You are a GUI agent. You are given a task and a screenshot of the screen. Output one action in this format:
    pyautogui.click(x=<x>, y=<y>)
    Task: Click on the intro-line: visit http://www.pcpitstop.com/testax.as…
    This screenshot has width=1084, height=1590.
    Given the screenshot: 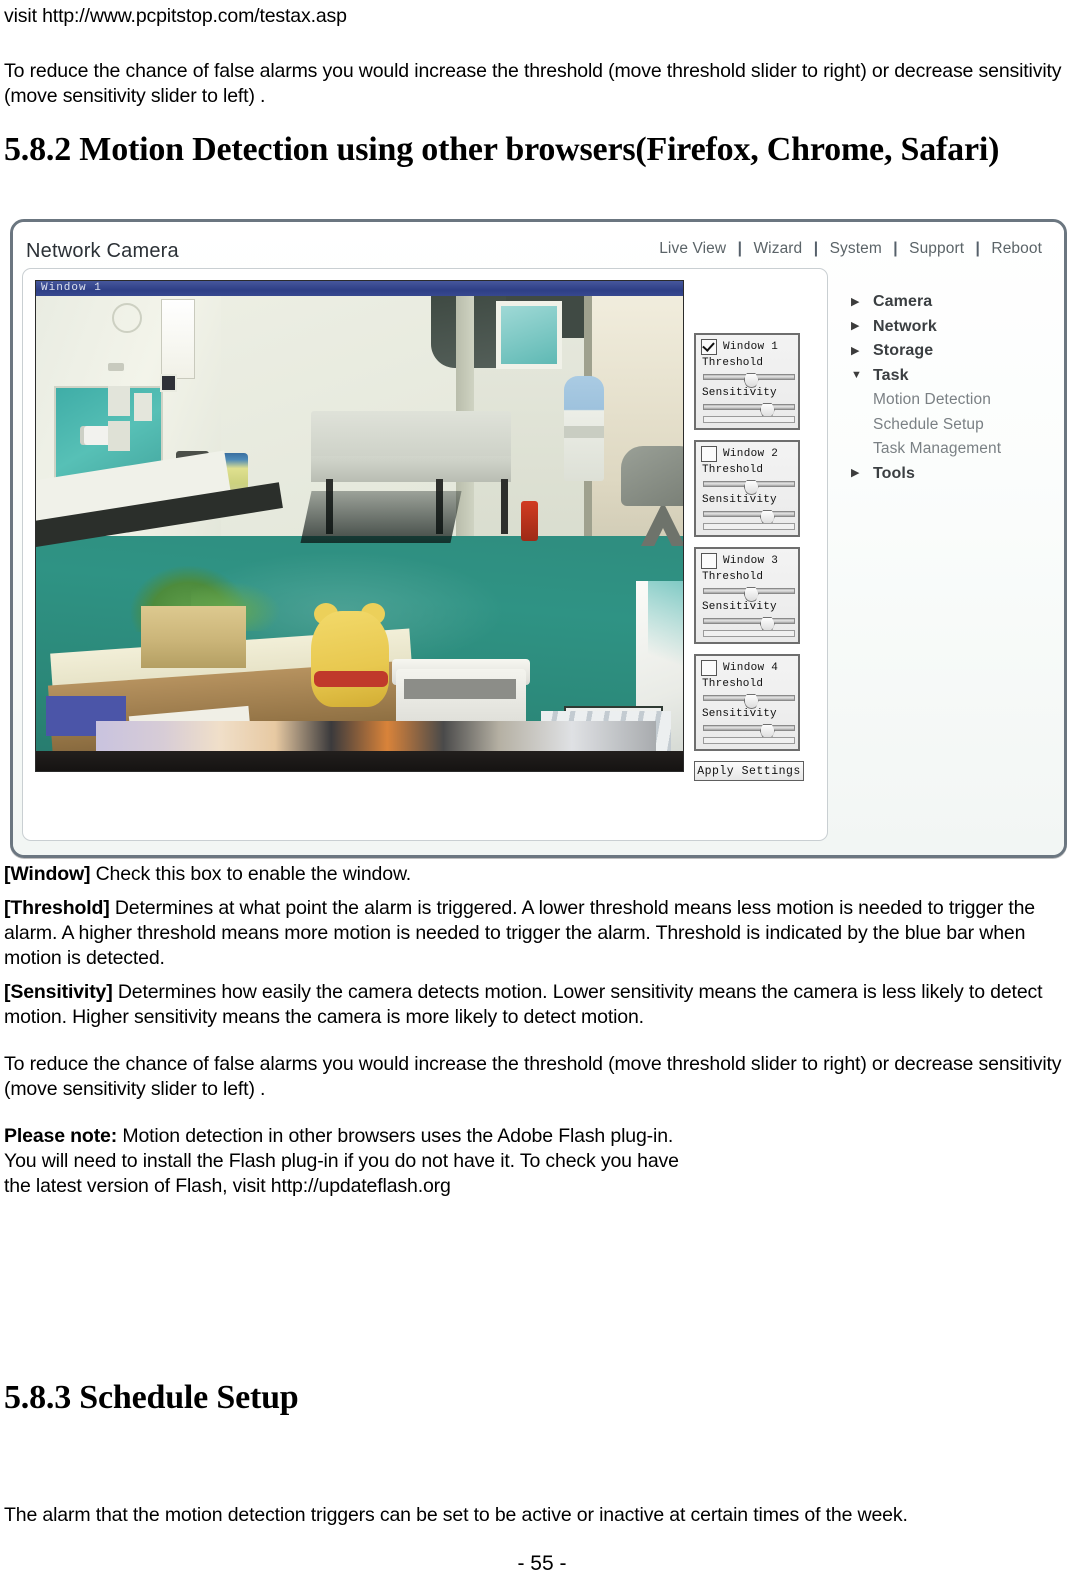 What is the action you would take?
    pyautogui.click(x=175, y=16)
    